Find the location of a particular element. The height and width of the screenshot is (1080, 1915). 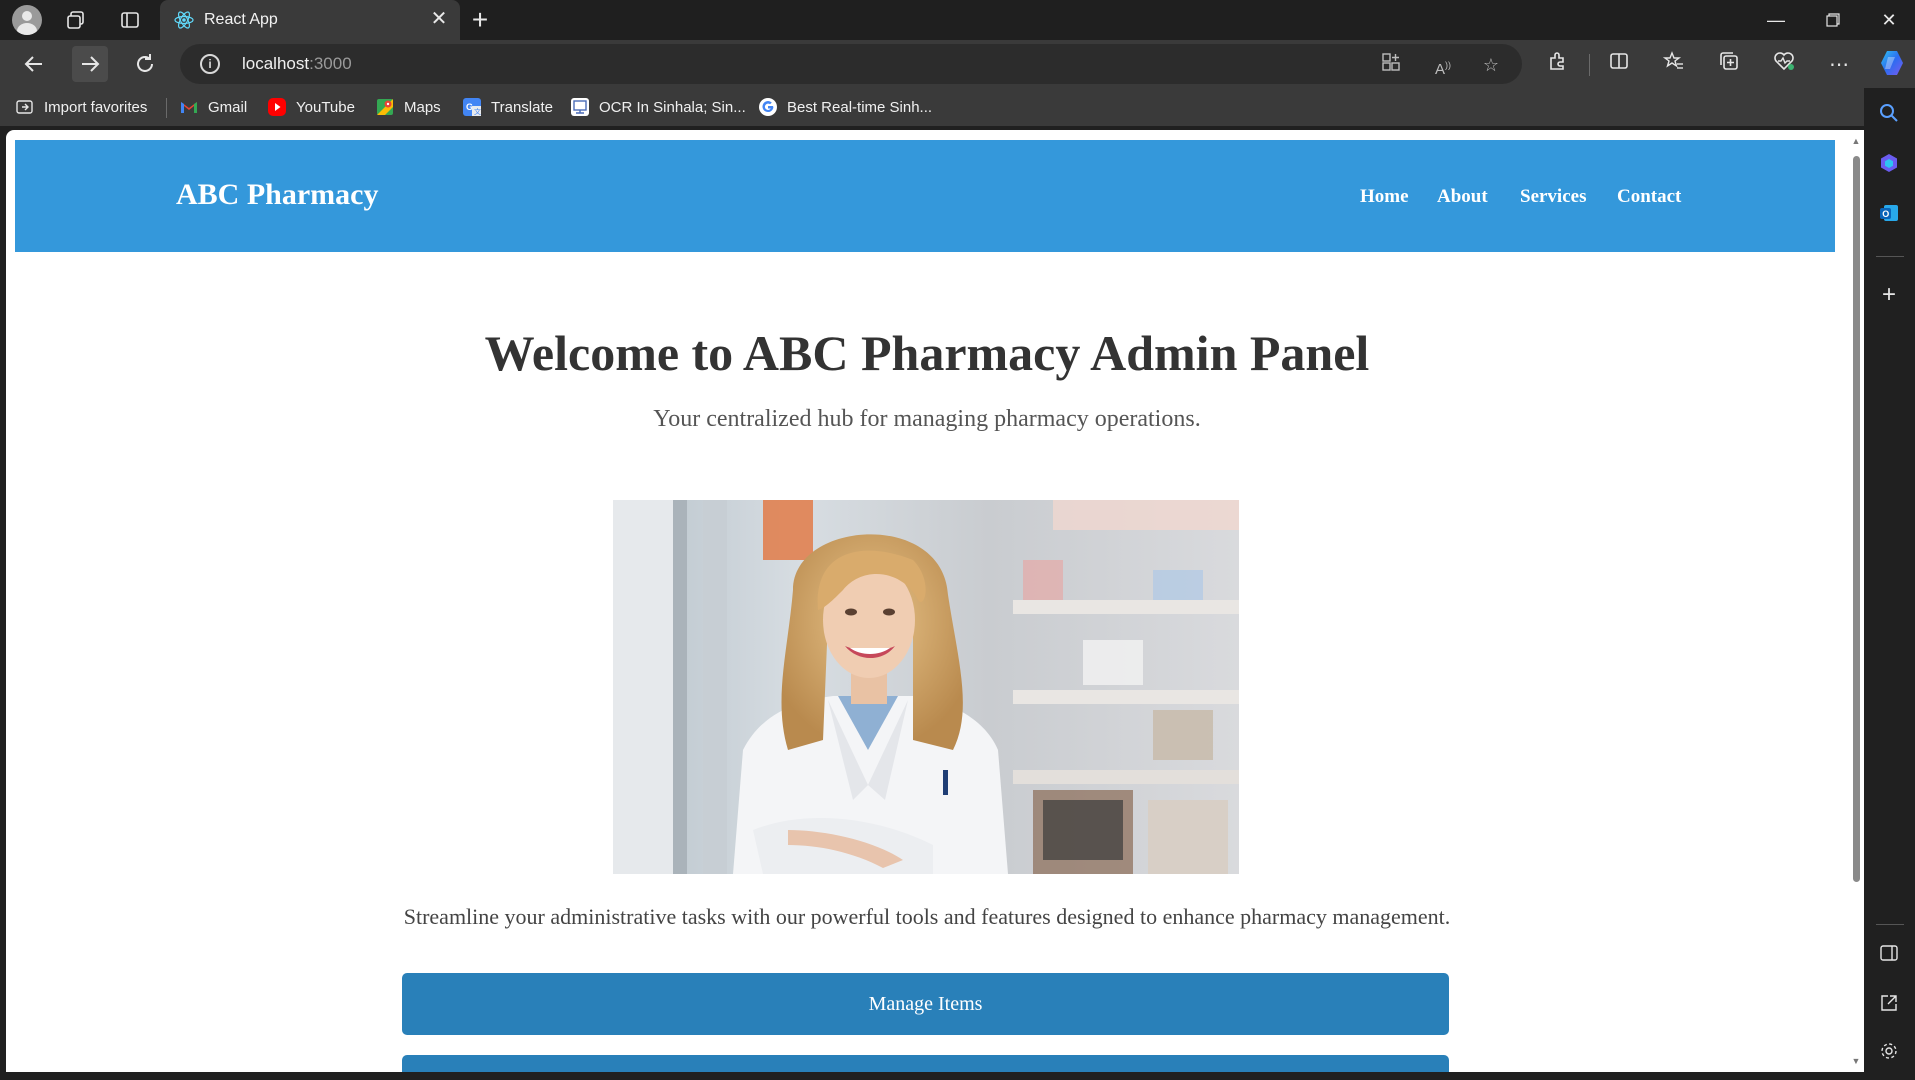

scroll-down-icon: ▼ is located at coordinates (1856, 1061).